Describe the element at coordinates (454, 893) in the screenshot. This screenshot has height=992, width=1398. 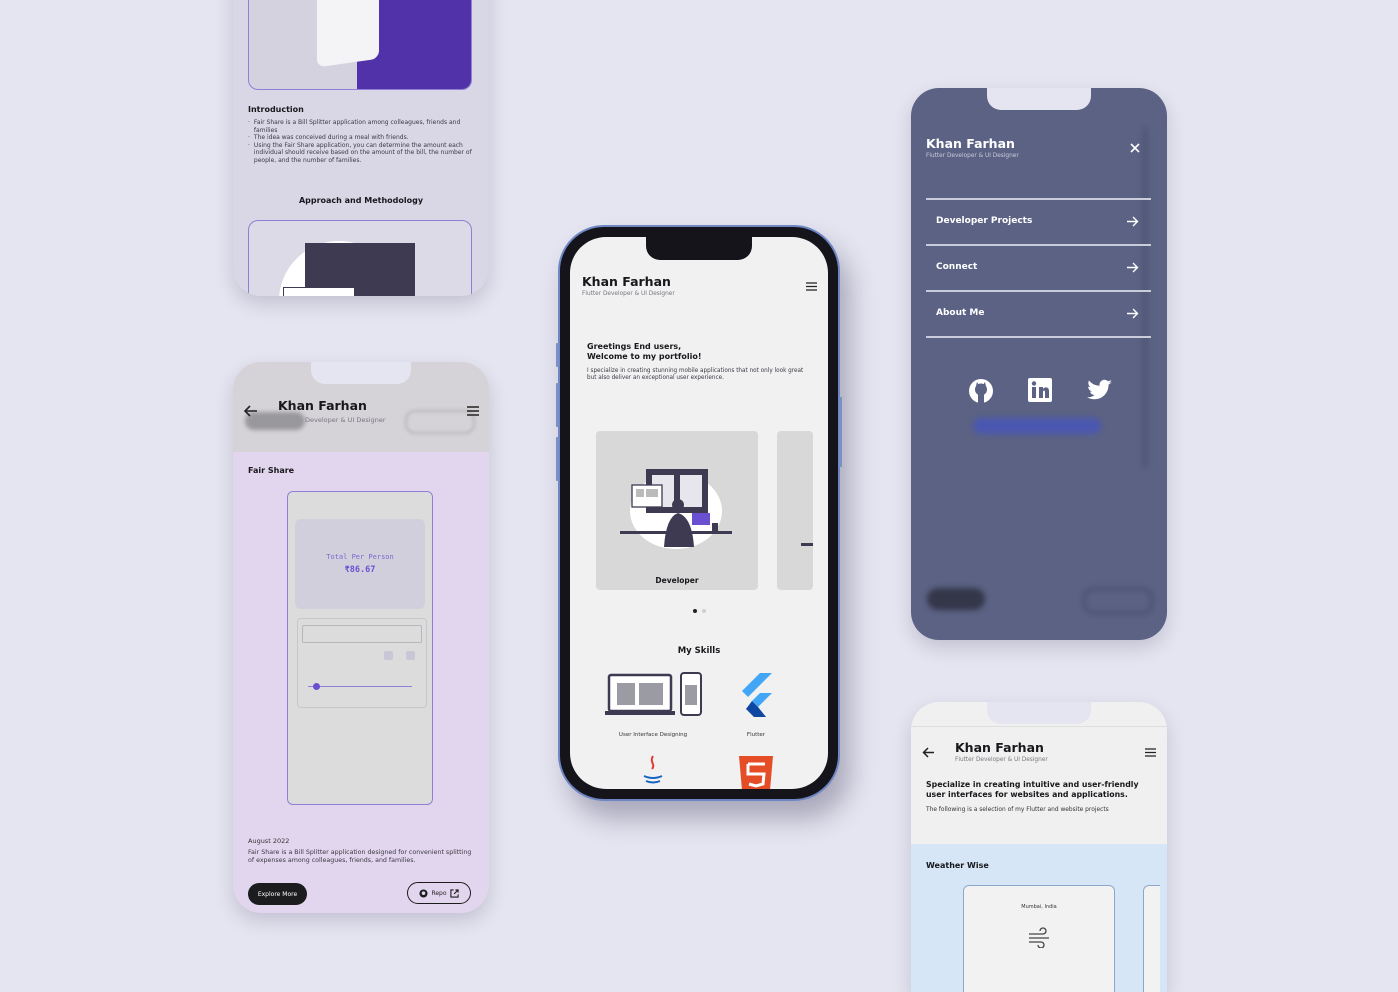
I see `external-link-icon` at that location.